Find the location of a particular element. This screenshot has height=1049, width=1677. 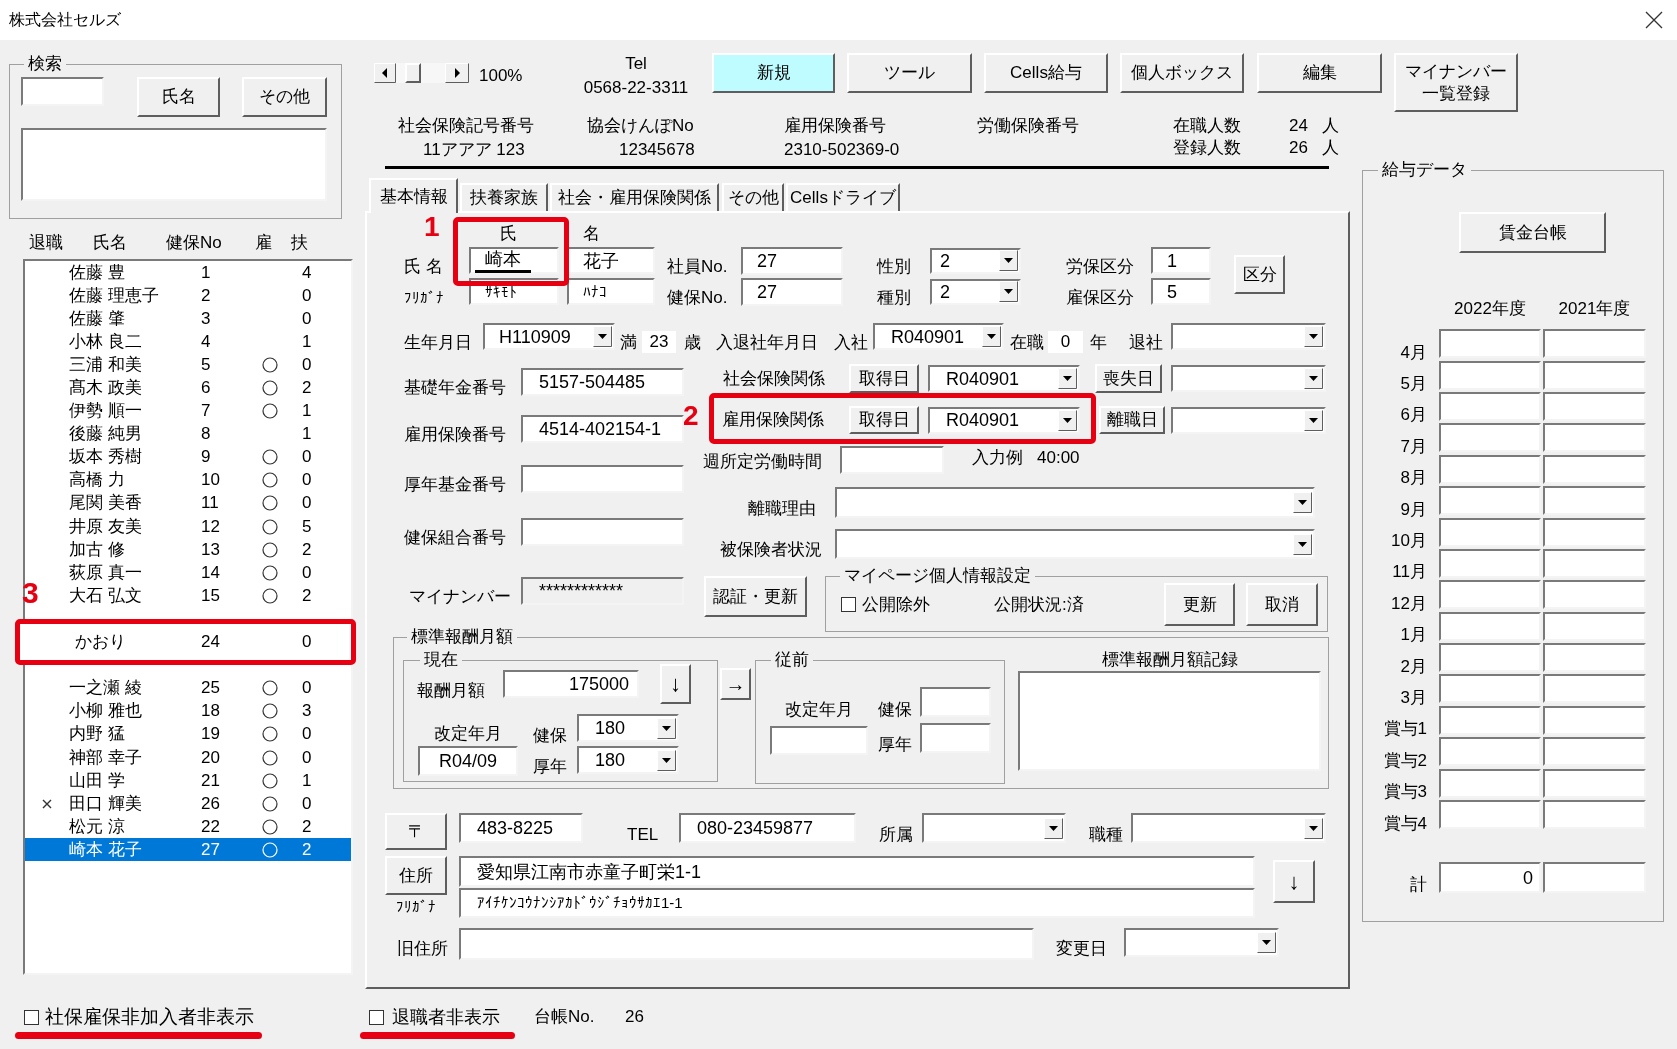

list-row: 崎本 花子 27 2 is located at coordinates (188, 850).